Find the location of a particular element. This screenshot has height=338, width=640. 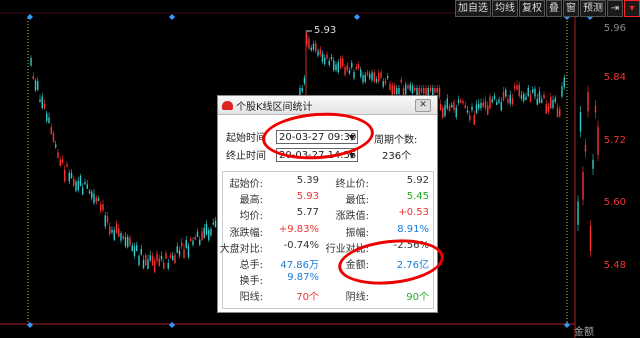

period-count-value: 236个 is located at coordinates (397, 156).